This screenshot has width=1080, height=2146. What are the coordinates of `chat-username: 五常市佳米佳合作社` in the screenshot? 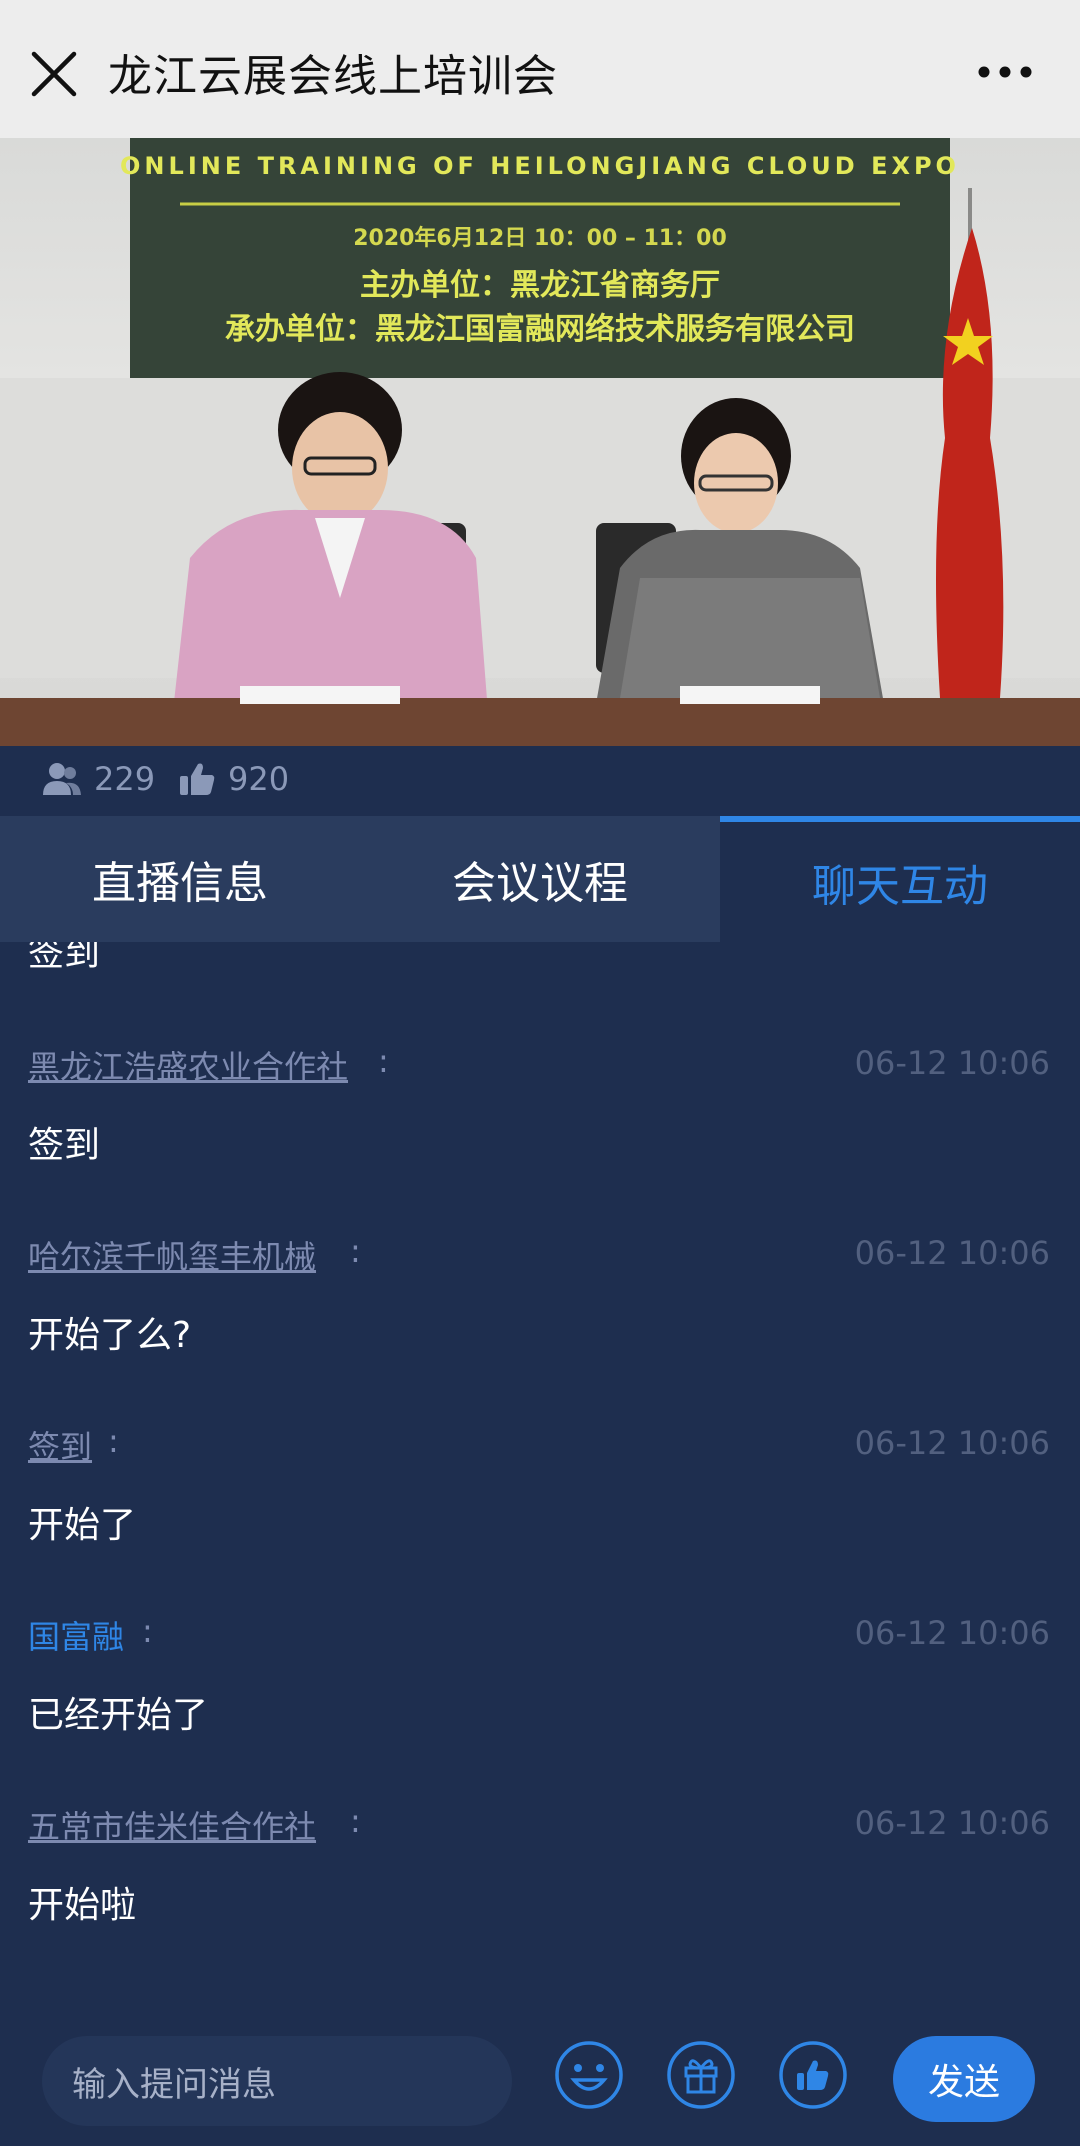 It's located at (172, 1825).